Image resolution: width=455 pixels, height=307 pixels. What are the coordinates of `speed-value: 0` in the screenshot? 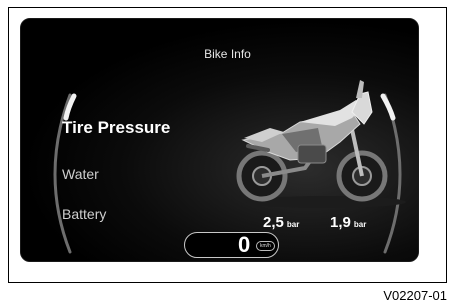 It's located at (244, 244).